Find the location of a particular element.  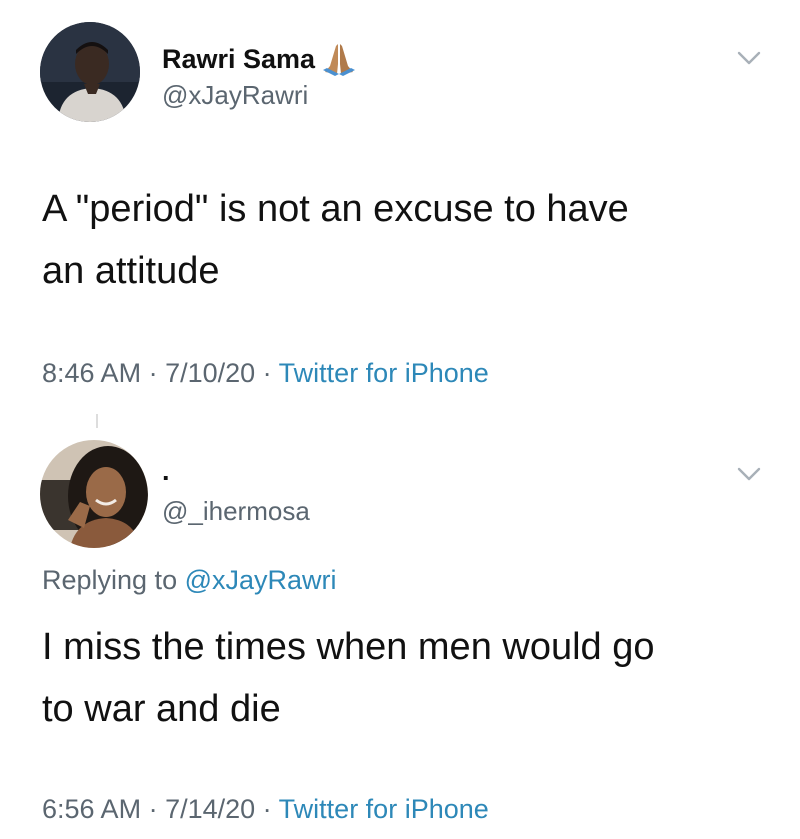

tweet-meta: 6:56 AM · 7/14/20 · Twitter for iPhone is located at coordinates (265, 809).